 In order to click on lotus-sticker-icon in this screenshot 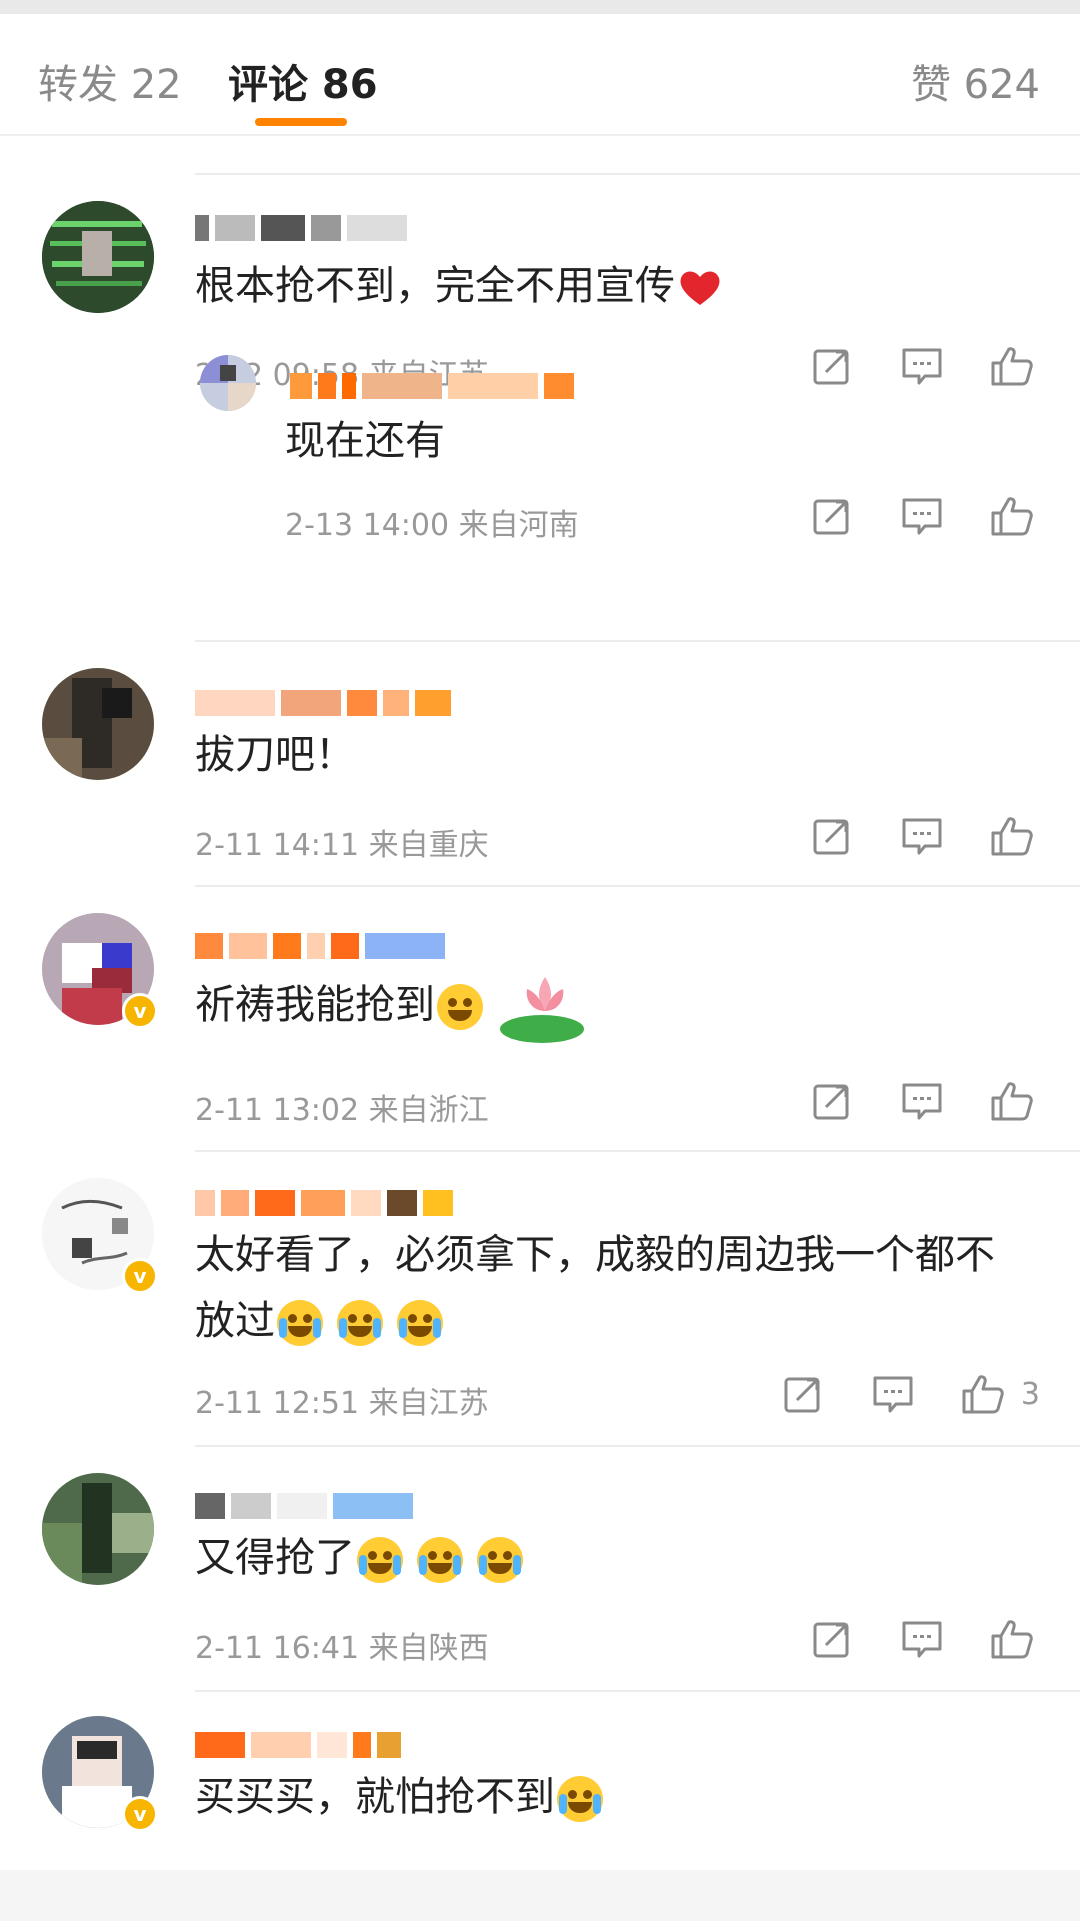, I will do `click(542, 1010)`.